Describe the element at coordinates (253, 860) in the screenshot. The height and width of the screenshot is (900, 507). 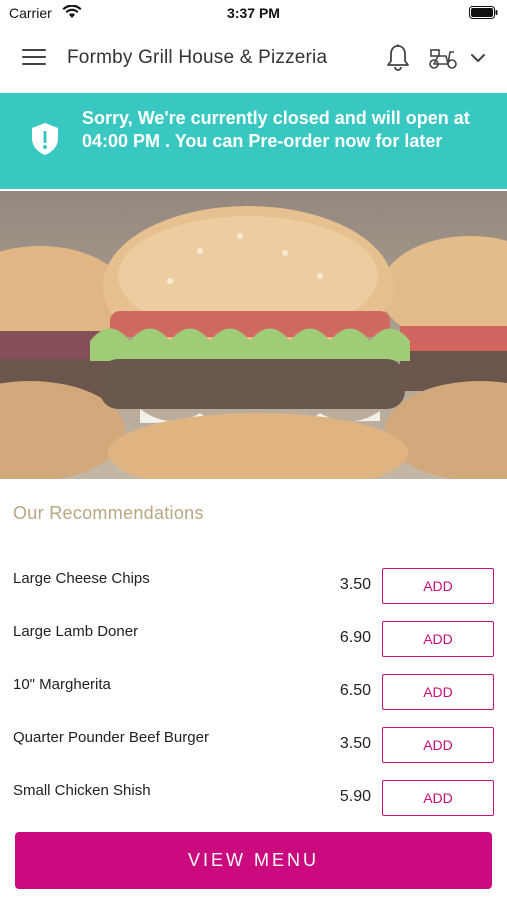
I see `view-menu-button: VIEW MENU` at that location.